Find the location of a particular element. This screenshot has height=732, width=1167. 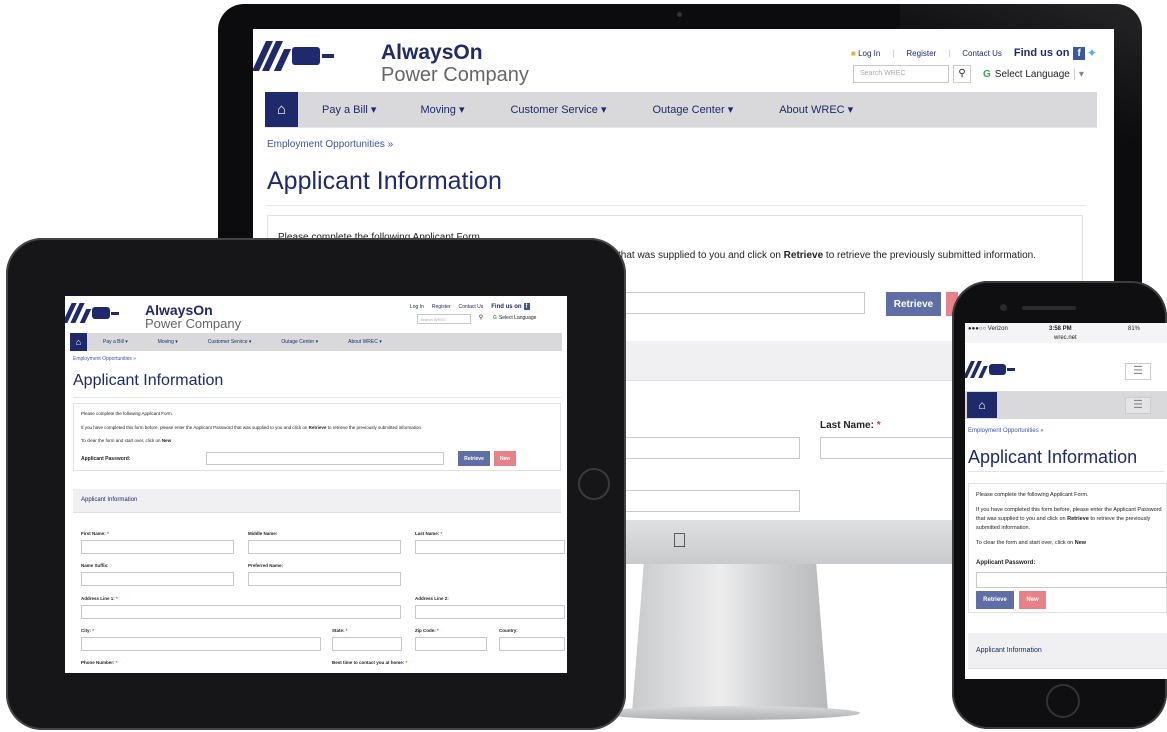

last-name-label: Last Name: * is located at coordinates (428, 533).